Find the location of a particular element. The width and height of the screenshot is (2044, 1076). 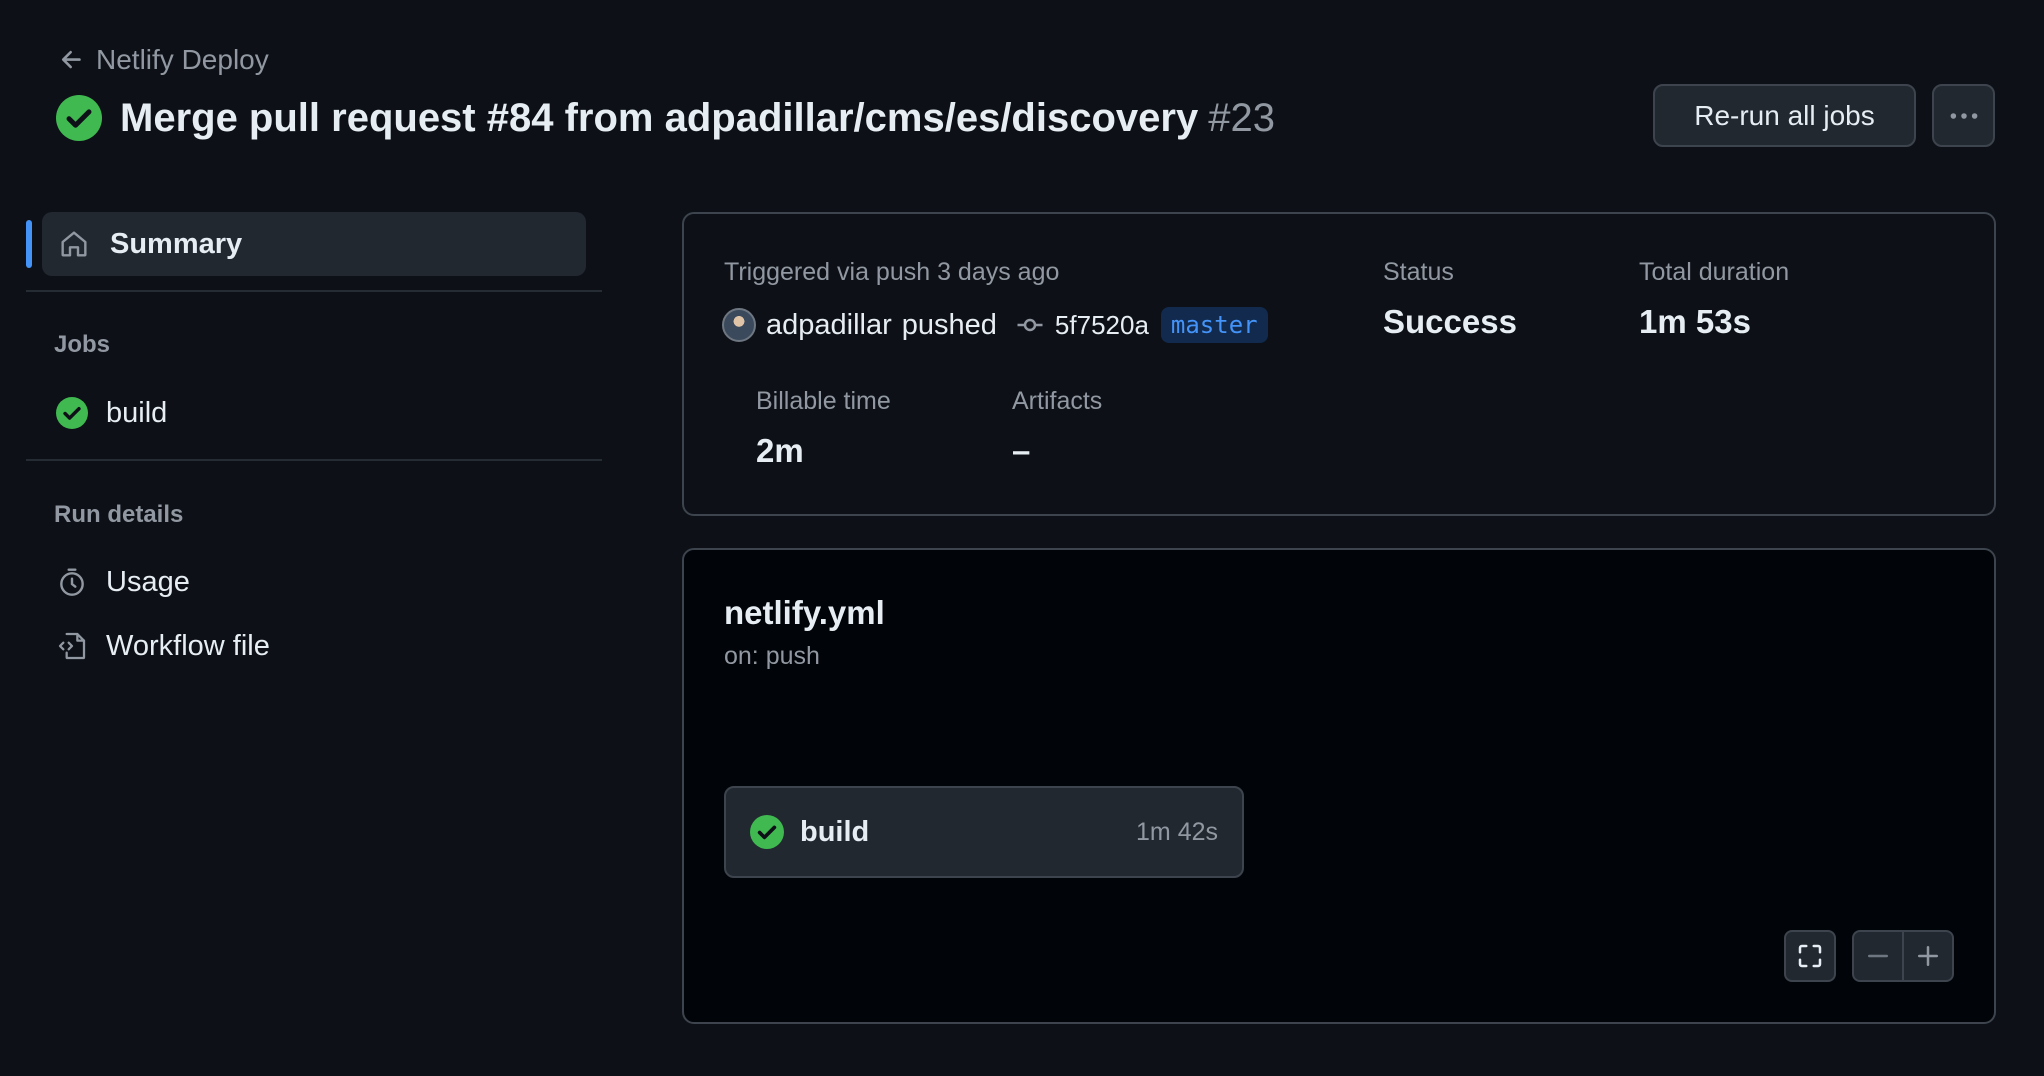

plus-icon is located at coordinates (1928, 956).